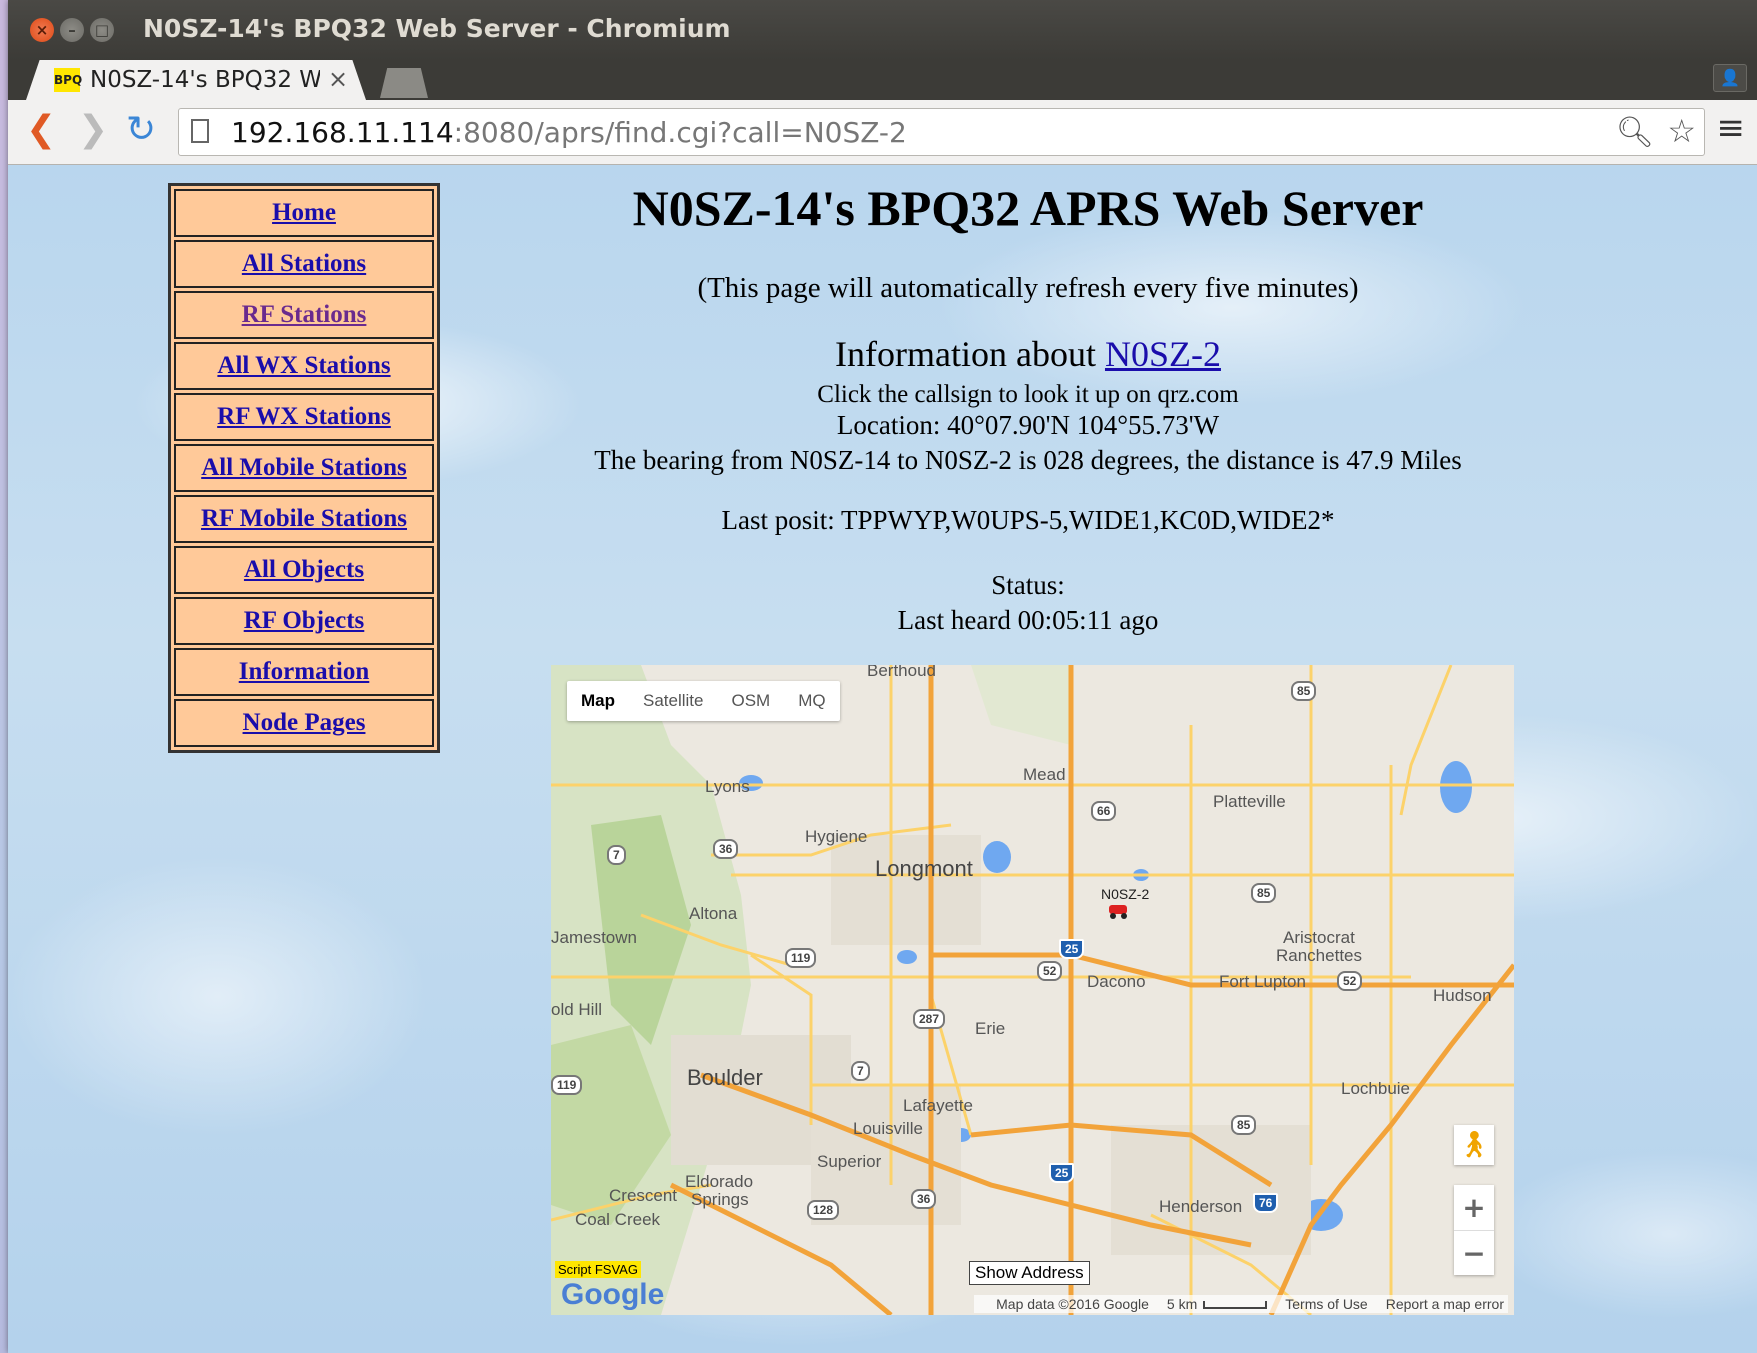 The height and width of the screenshot is (1353, 1757). Describe the element at coordinates (1044, 774) in the screenshot. I see `place-mead: Mead` at that location.